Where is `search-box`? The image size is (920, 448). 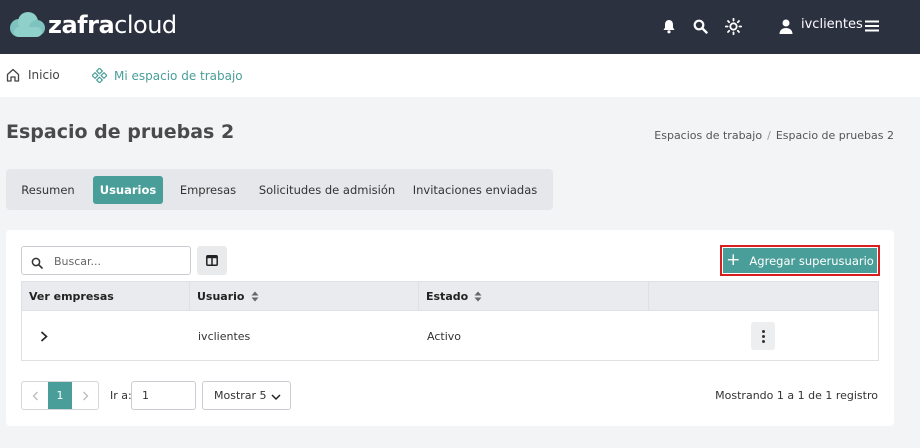 search-box is located at coordinates (106, 260).